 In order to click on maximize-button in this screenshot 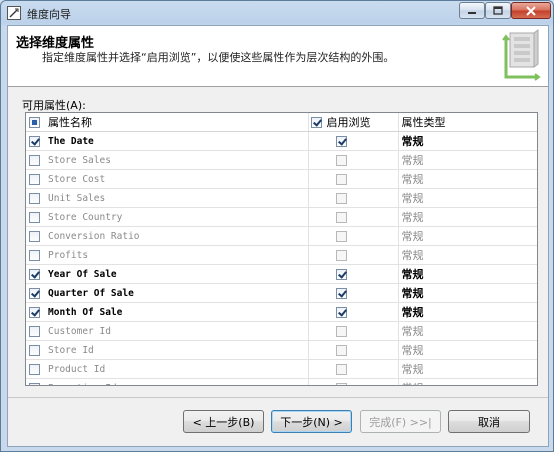, I will do `click(498, 10)`.